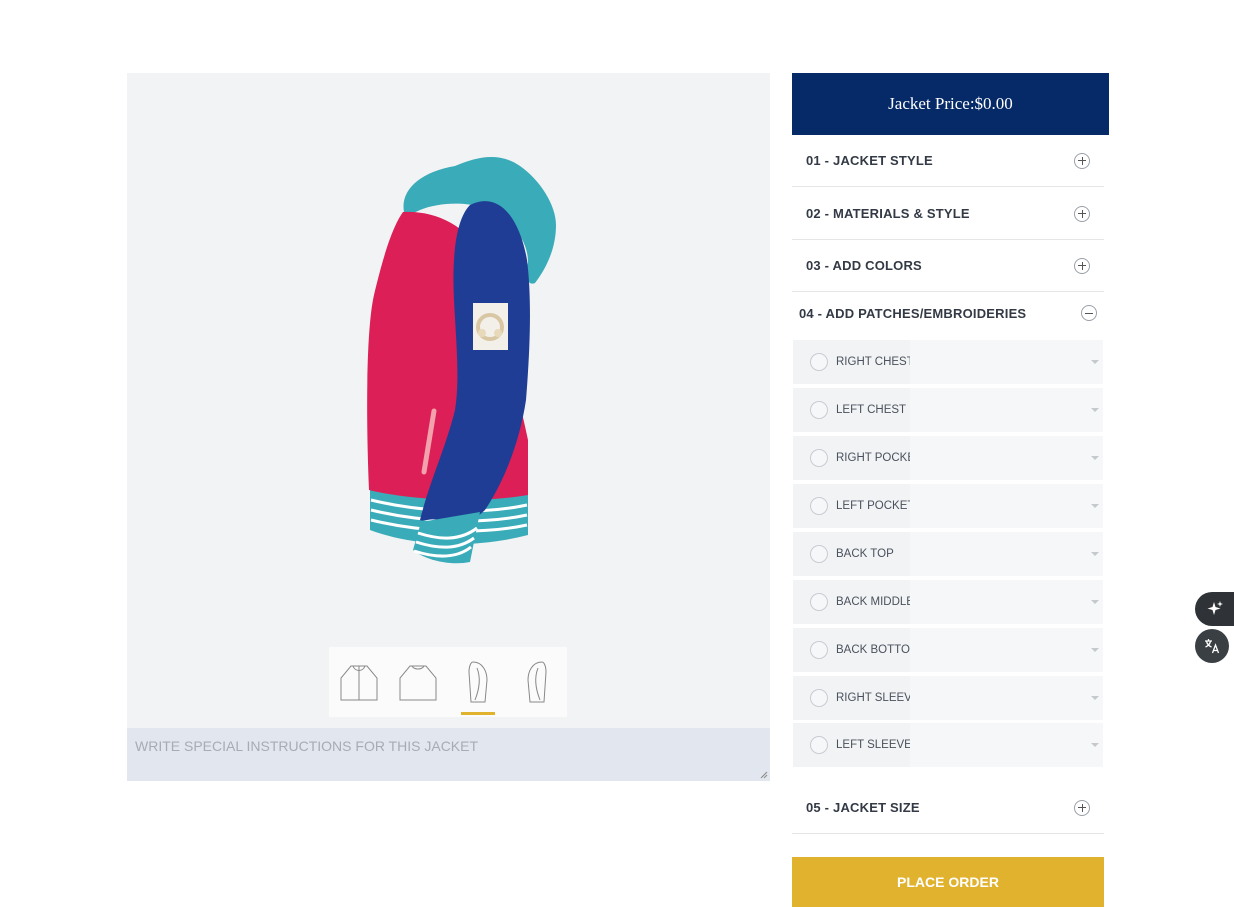  What do you see at coordinates (948, 161) in the screenshot?
I see `section-jacket-style: 01 - JACKET STYLE` at bounding box center [948, 161].